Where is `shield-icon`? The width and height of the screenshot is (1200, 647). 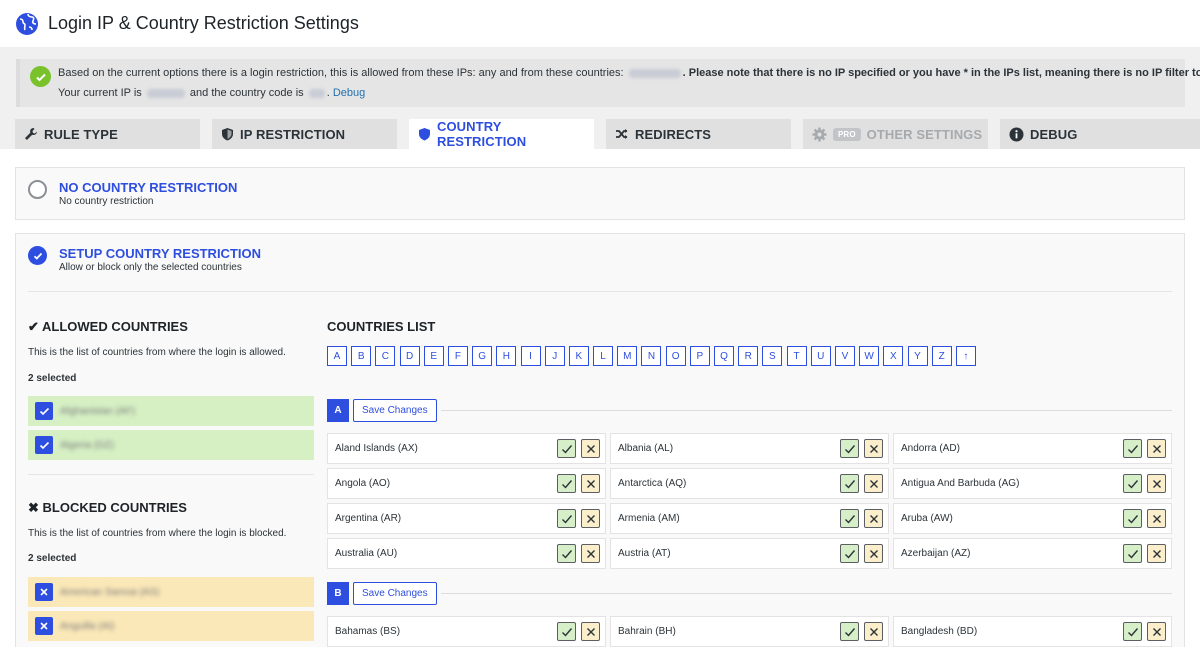 shield-icon is located at coordinates (227, 134).